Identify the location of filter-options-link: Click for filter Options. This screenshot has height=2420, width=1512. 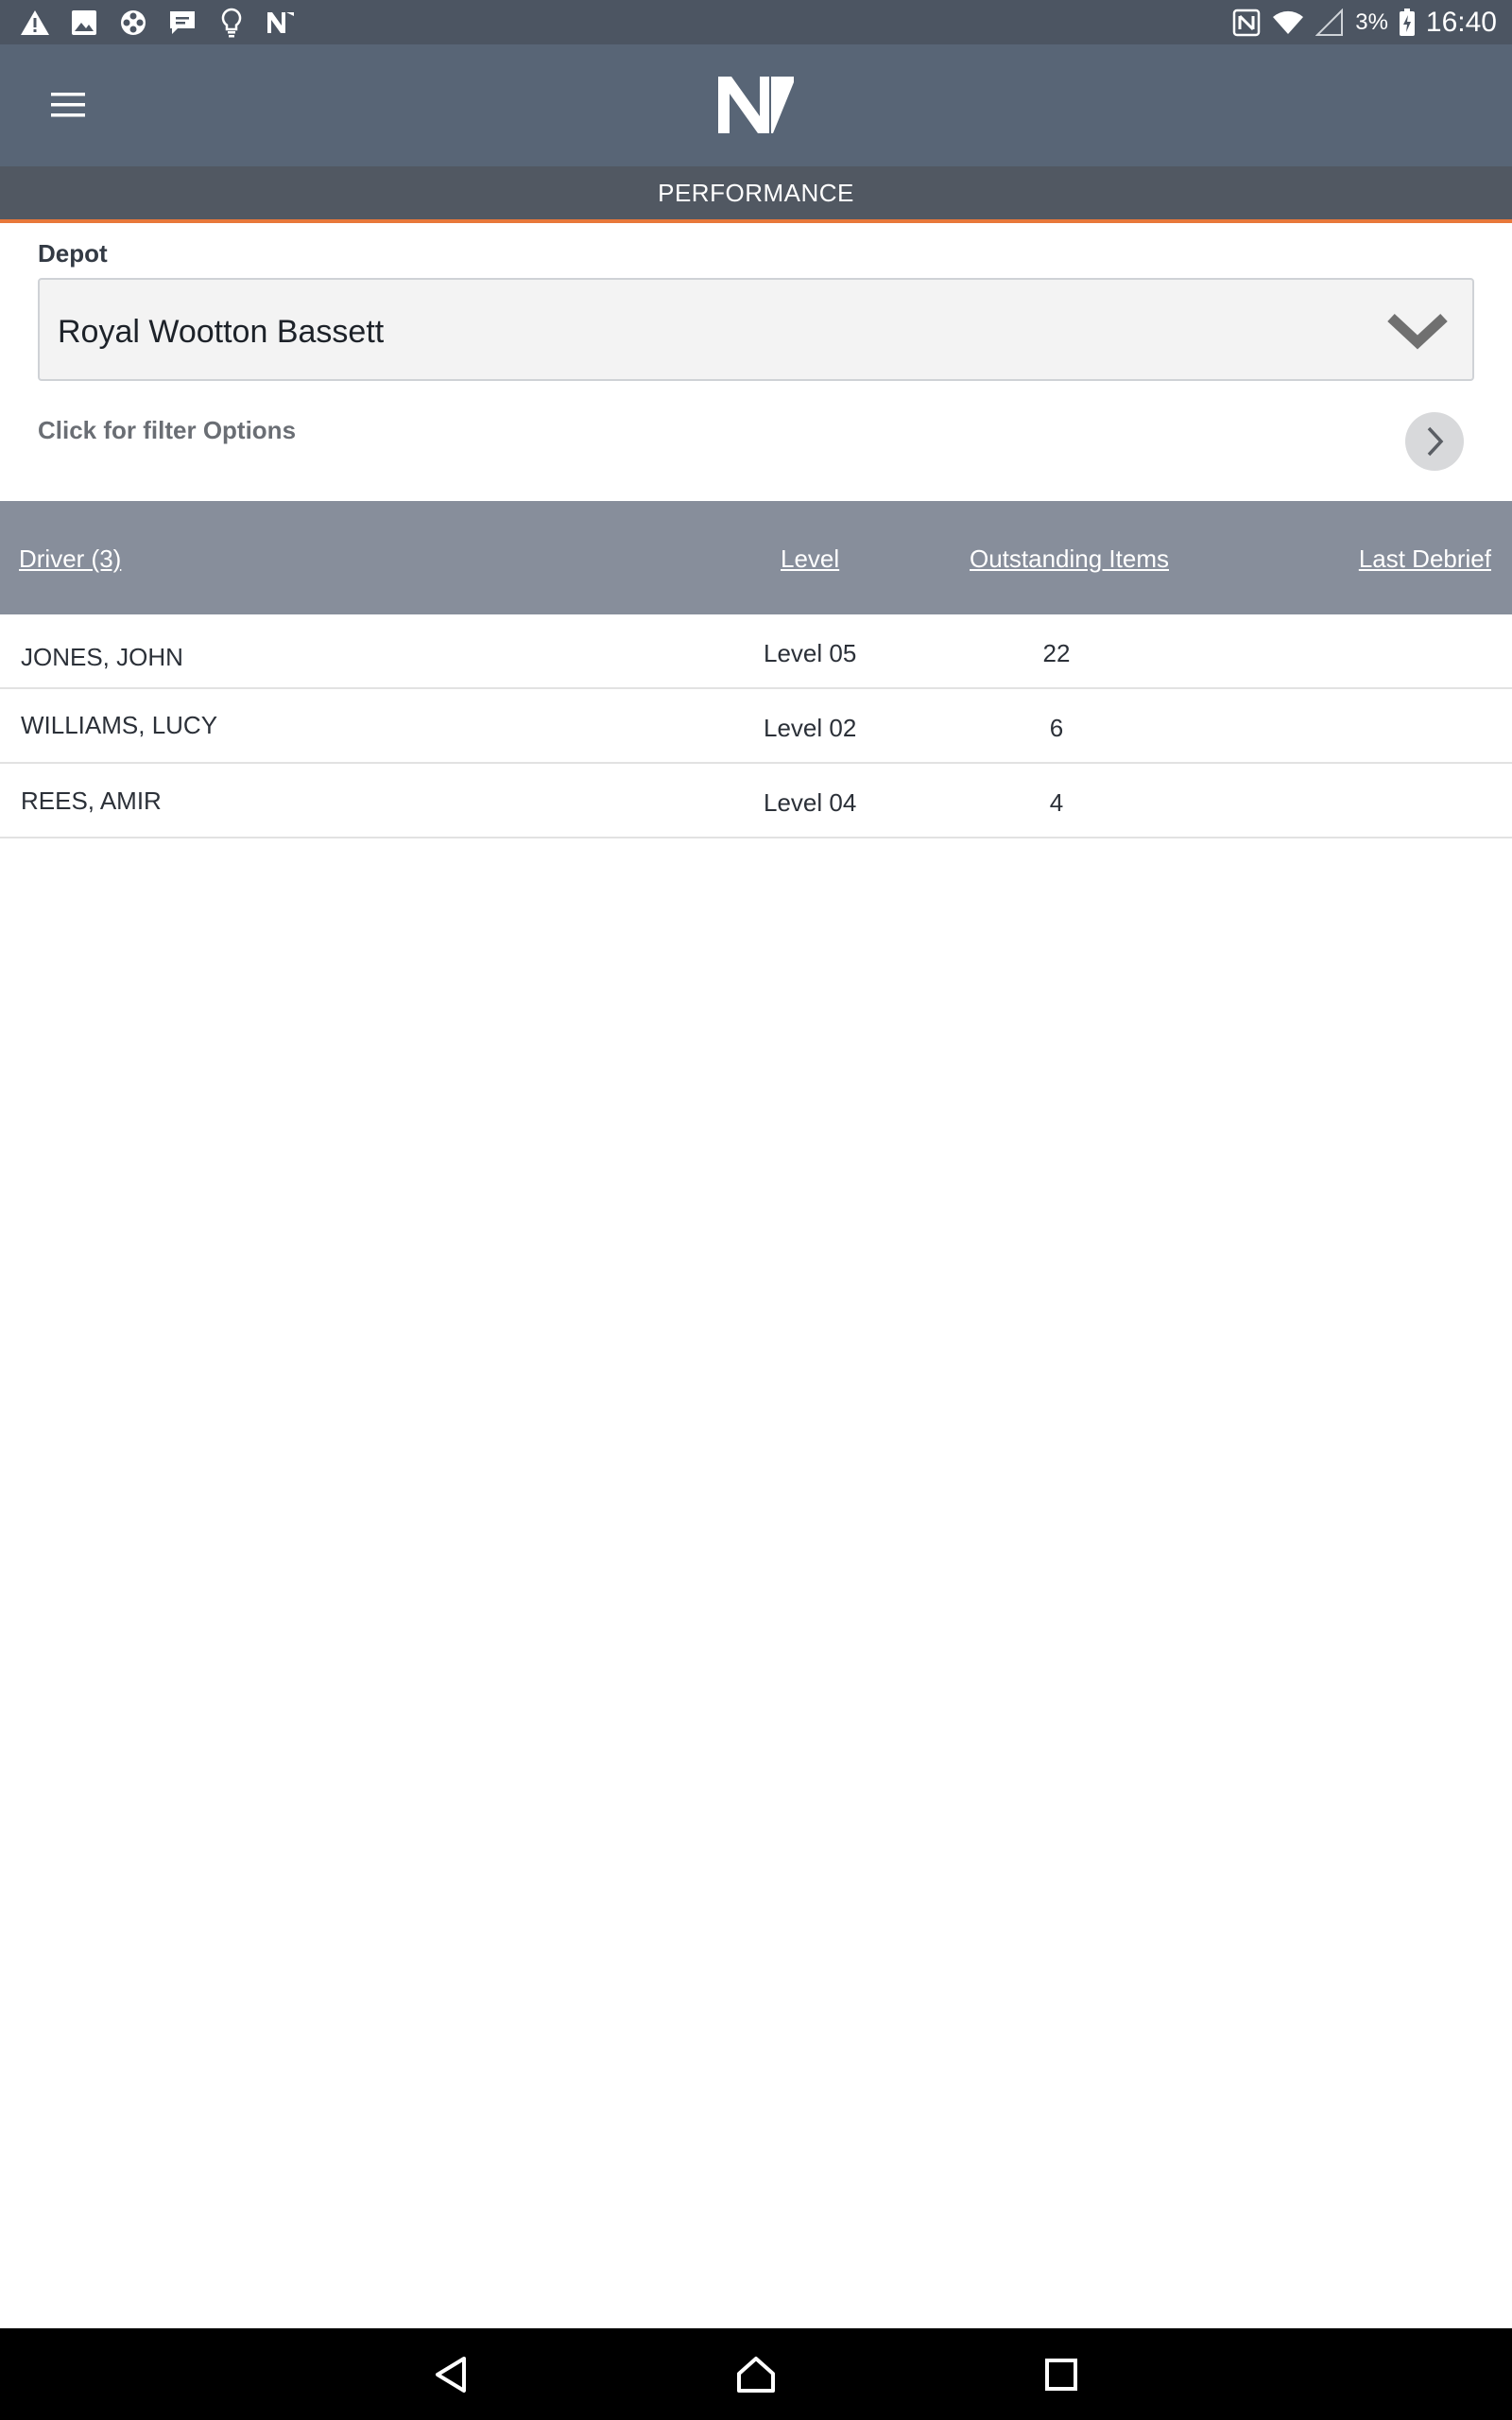
(167, 430).